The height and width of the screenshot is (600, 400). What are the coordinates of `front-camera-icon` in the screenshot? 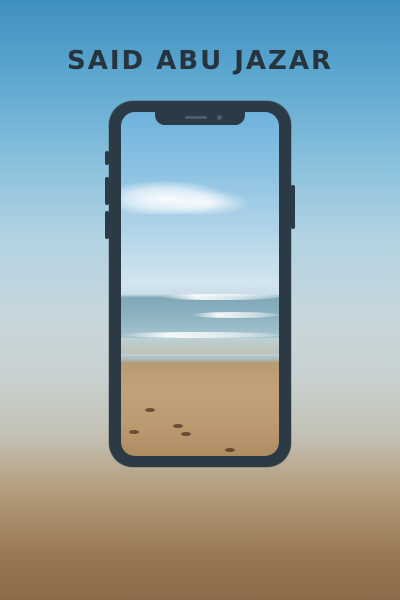 It's located at (219, 117).